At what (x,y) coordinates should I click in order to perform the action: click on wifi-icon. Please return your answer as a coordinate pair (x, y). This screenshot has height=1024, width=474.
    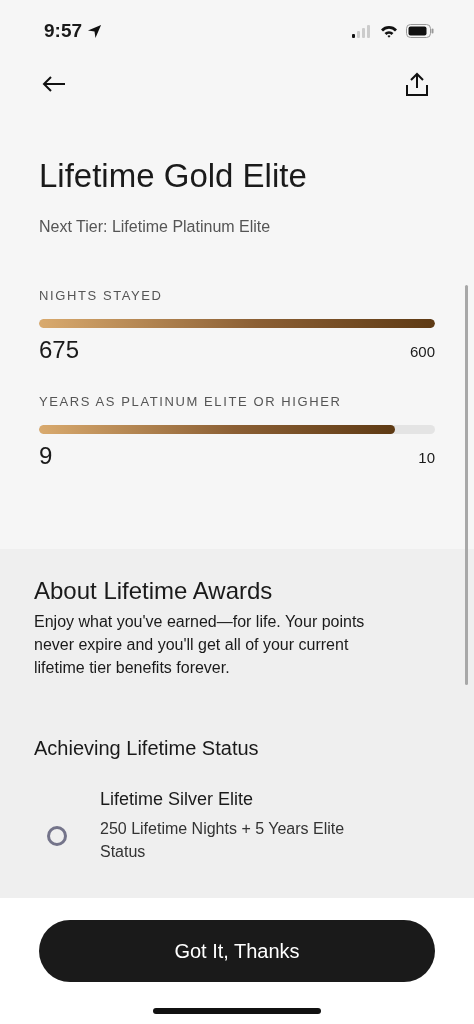
    Looking at the image, I should click on (389, 31).